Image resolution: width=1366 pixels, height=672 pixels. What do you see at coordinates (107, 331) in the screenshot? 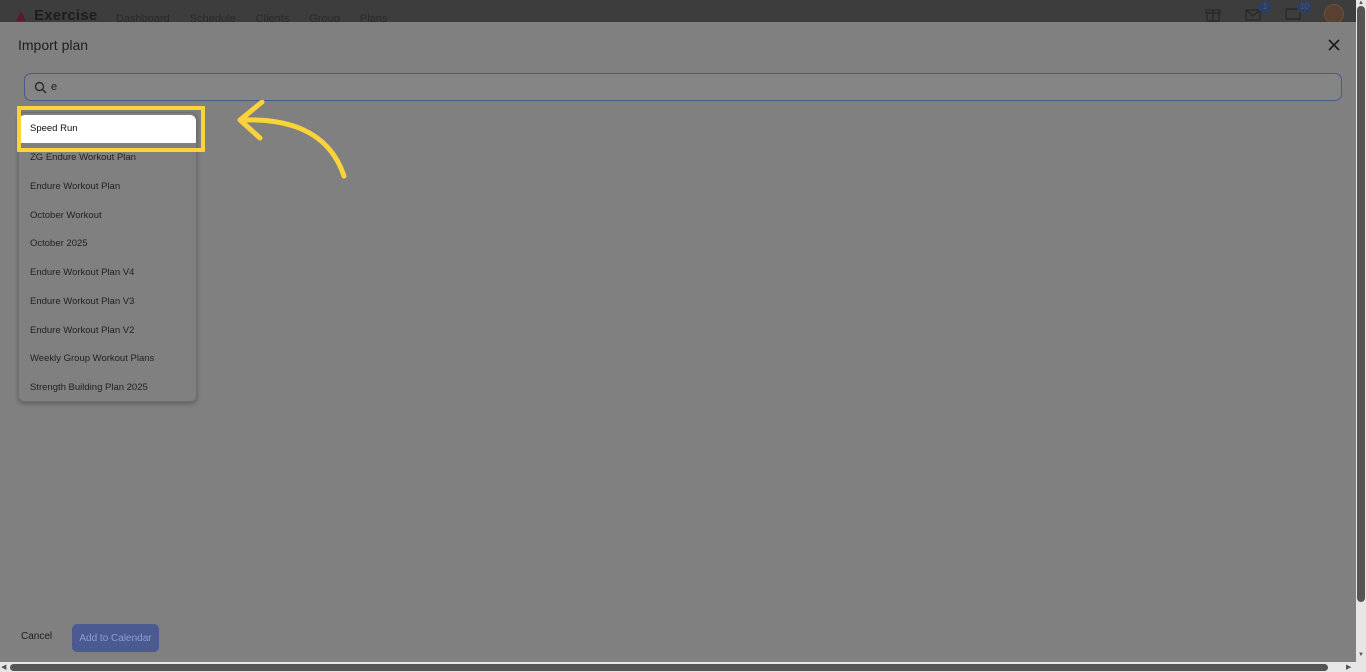
I see `result-item: Endure Workout Plan V2` at bounding box center [107, 331].